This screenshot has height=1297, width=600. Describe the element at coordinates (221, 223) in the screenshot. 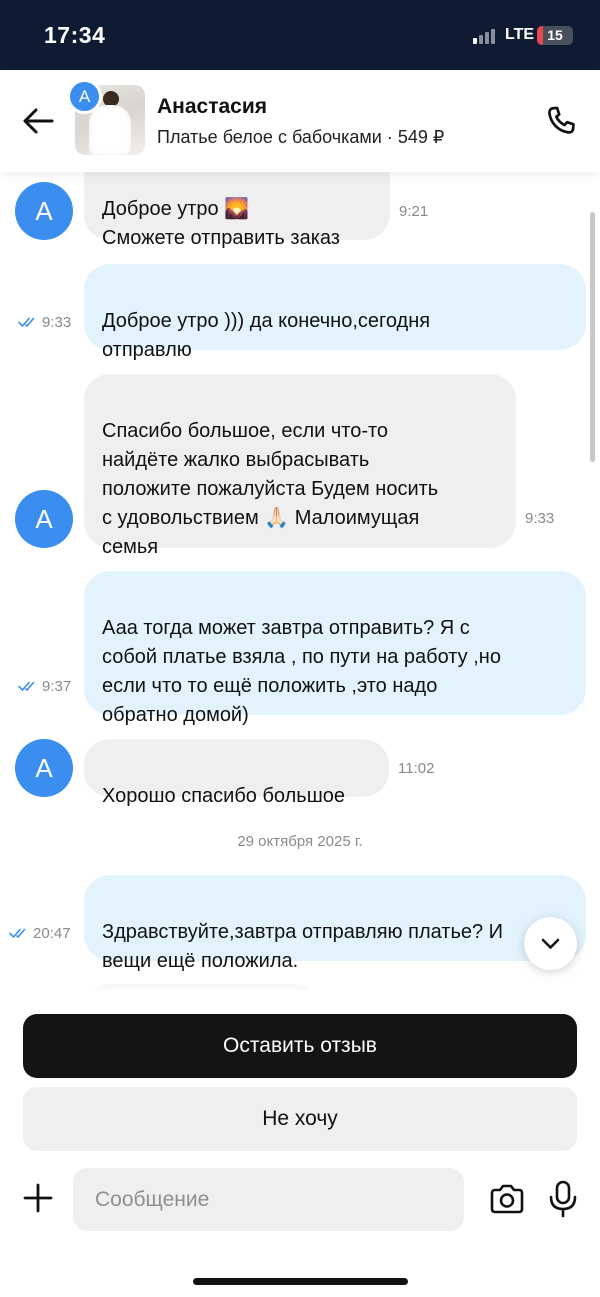

I see `message-text: Доброе утро 🌄 Сможете отправить заказ` at that location.